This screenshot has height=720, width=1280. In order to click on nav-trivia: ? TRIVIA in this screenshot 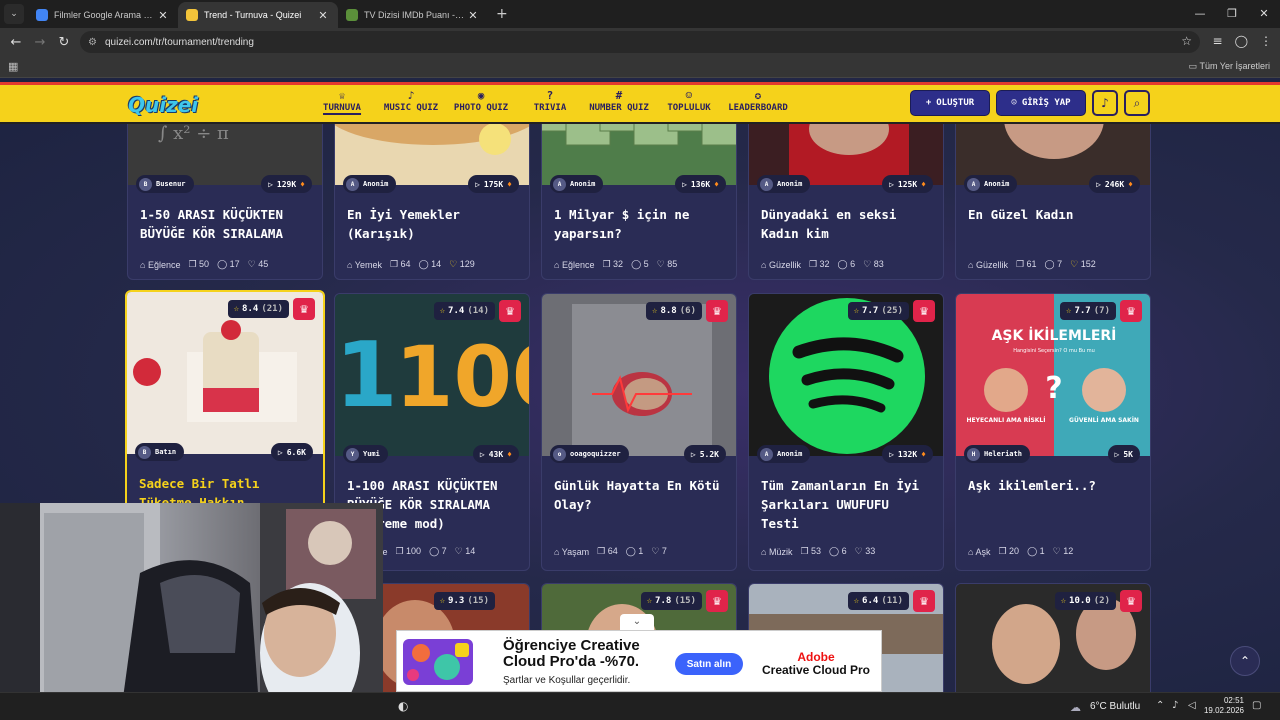, I will do `click(550, 101)`.